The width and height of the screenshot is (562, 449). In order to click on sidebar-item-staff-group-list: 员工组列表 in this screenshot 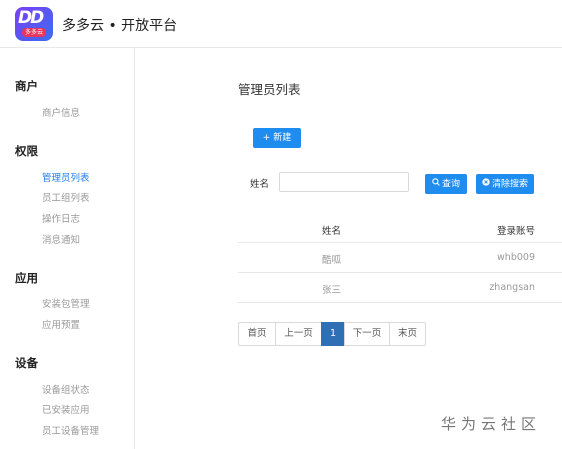, I will do `click(66, 197)`.